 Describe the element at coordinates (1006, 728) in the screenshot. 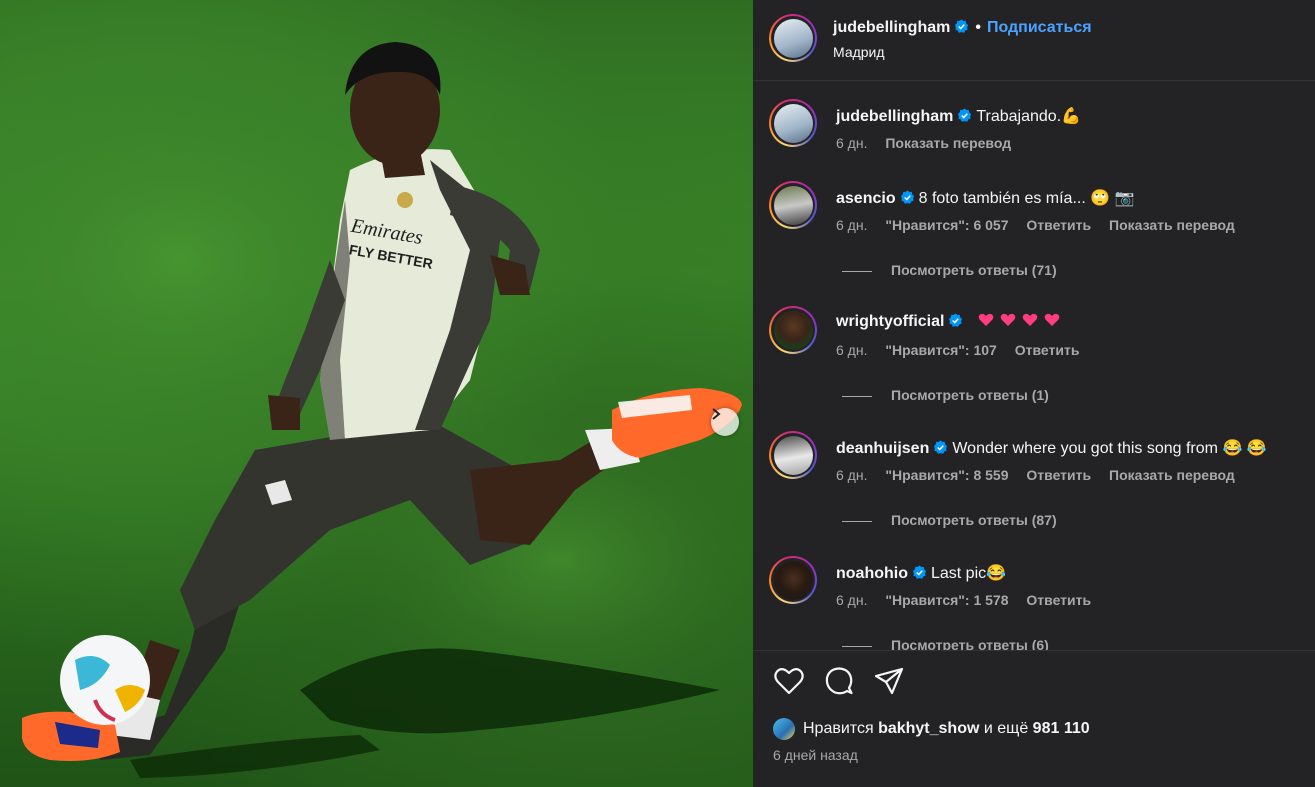

I see `likes-middle: и ещё` at that location.